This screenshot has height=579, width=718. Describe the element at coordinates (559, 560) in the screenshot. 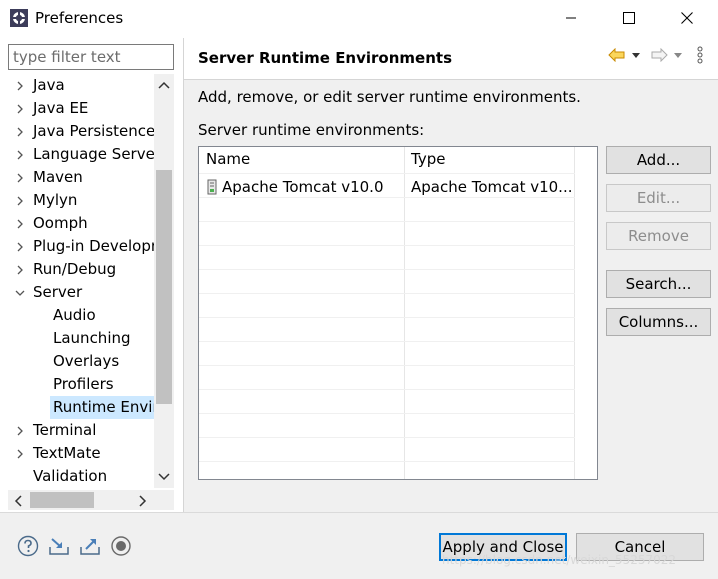

I see `watermark-text: https://blog.csdn.net/weixin_55257022` at that location.